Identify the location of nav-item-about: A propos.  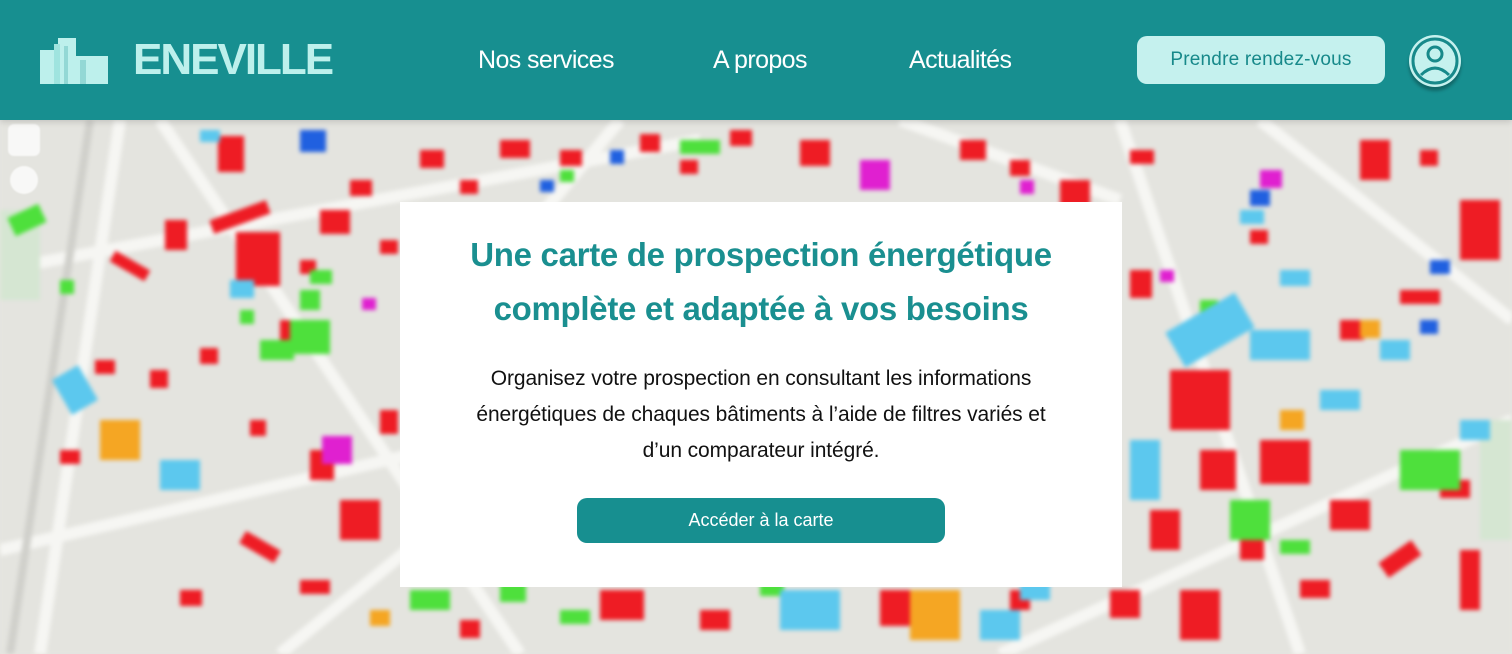
(760, 60).